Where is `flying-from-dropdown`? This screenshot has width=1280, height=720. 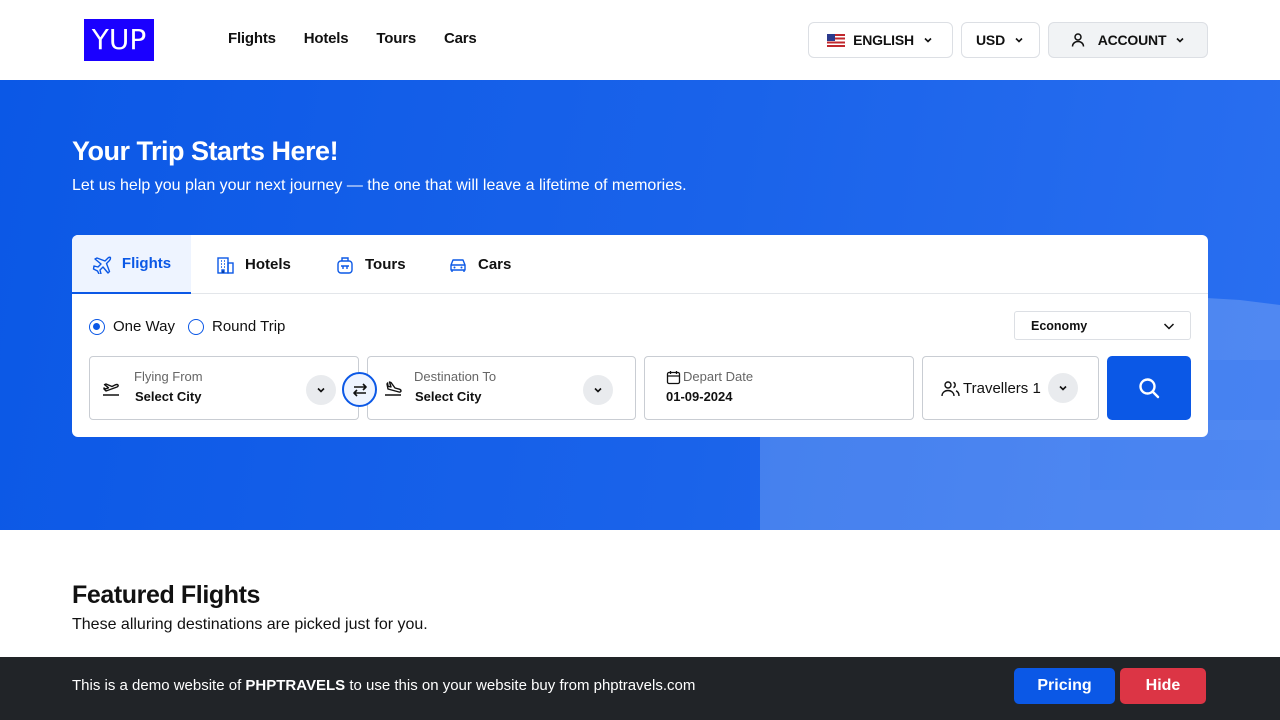 flying-from-dropdown is located at coordinates (321, 390).